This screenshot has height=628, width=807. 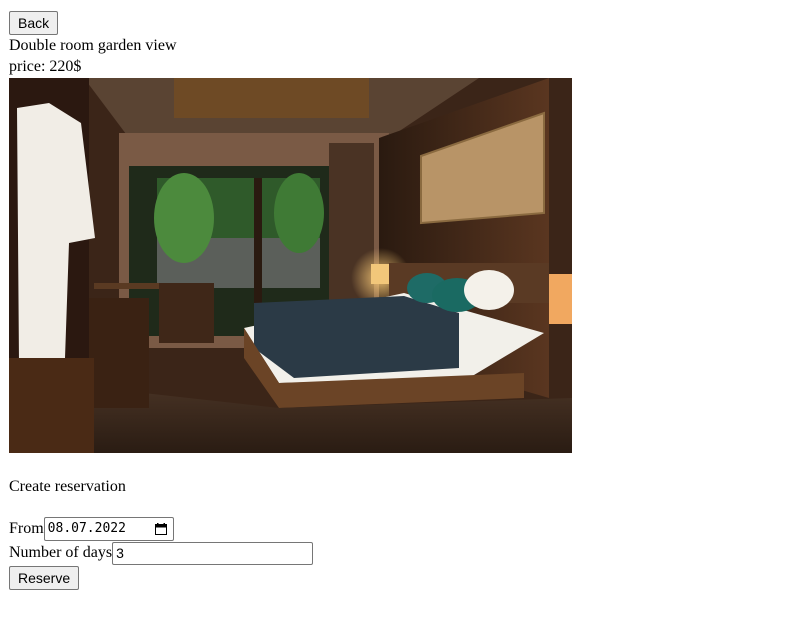 What do you see at coordinates (93, 45) in the screenshot?
I see `room-name: Double room garden view` at bounding box center [93, 45].